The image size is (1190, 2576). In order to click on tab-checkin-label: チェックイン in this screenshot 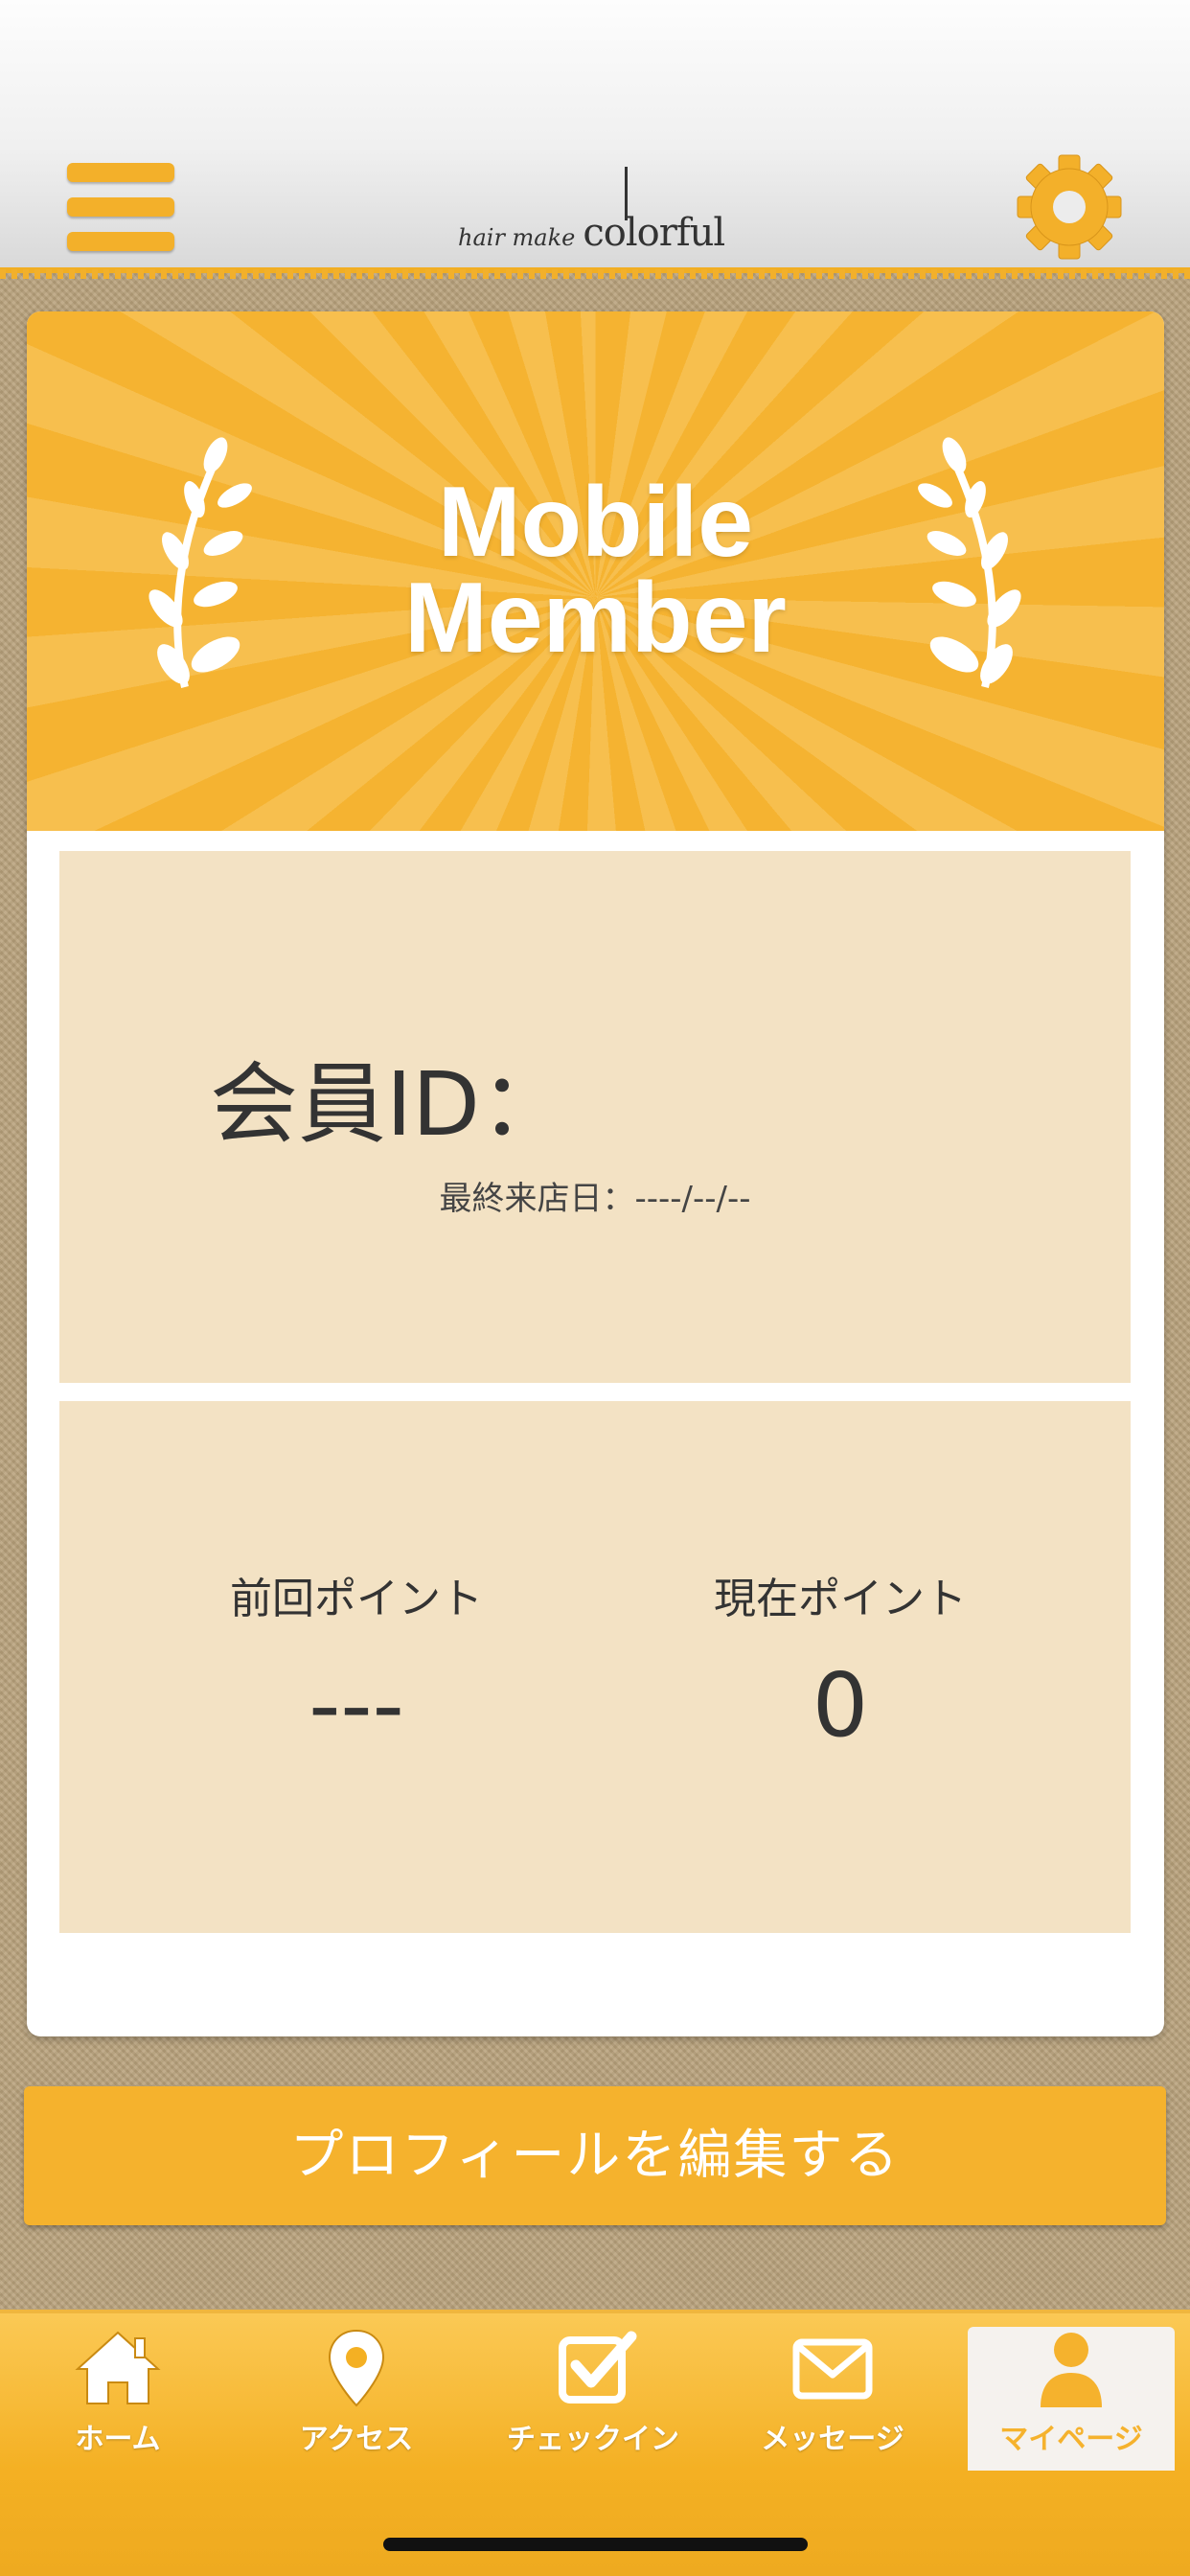, I will do `click(593, 2439)`.